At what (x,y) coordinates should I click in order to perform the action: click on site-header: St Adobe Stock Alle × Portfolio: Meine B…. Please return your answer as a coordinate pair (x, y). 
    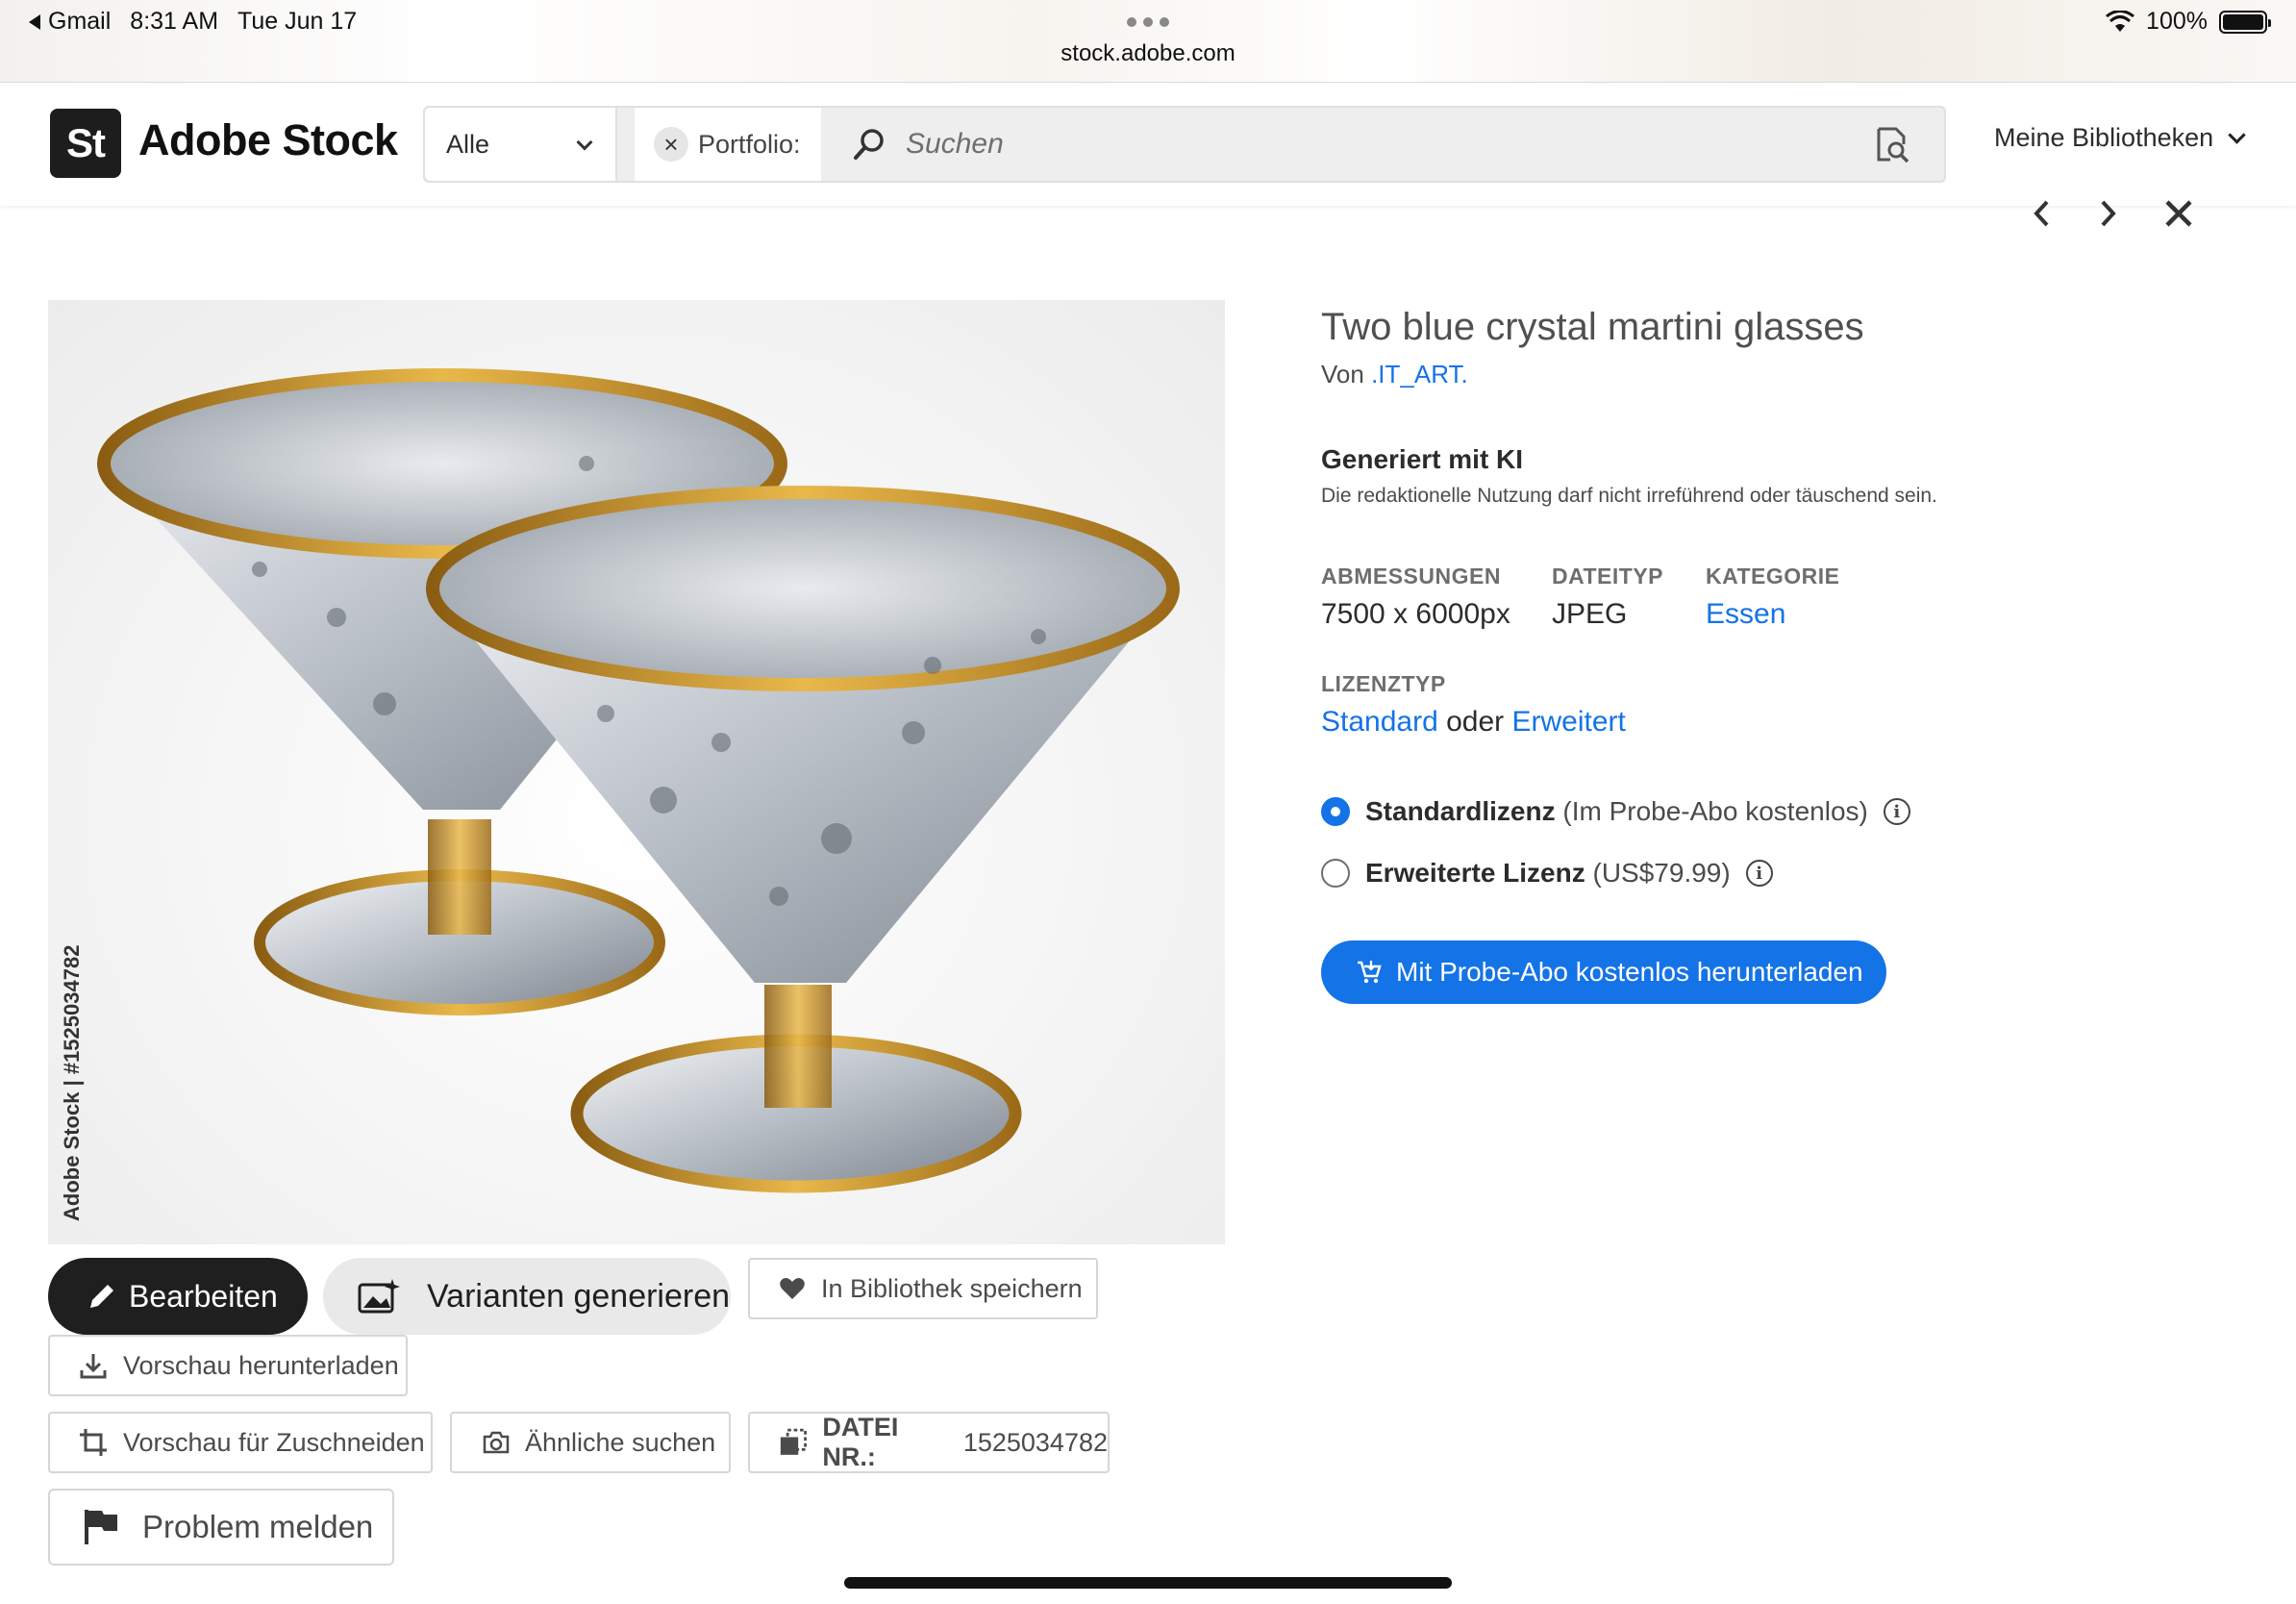
    Looking at the image, I should click on (1148, 144).